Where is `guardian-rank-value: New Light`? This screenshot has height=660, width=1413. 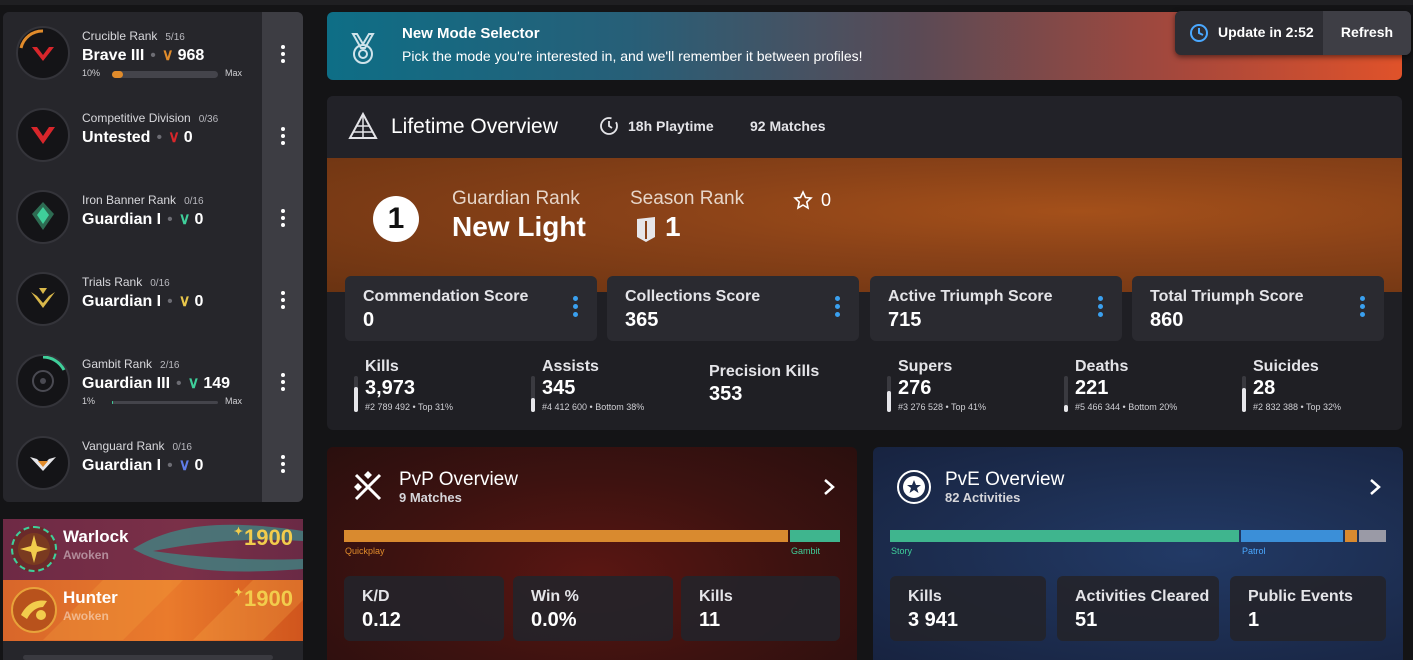 guardian-rank-value: New Light is located at coordinates (519, 226).